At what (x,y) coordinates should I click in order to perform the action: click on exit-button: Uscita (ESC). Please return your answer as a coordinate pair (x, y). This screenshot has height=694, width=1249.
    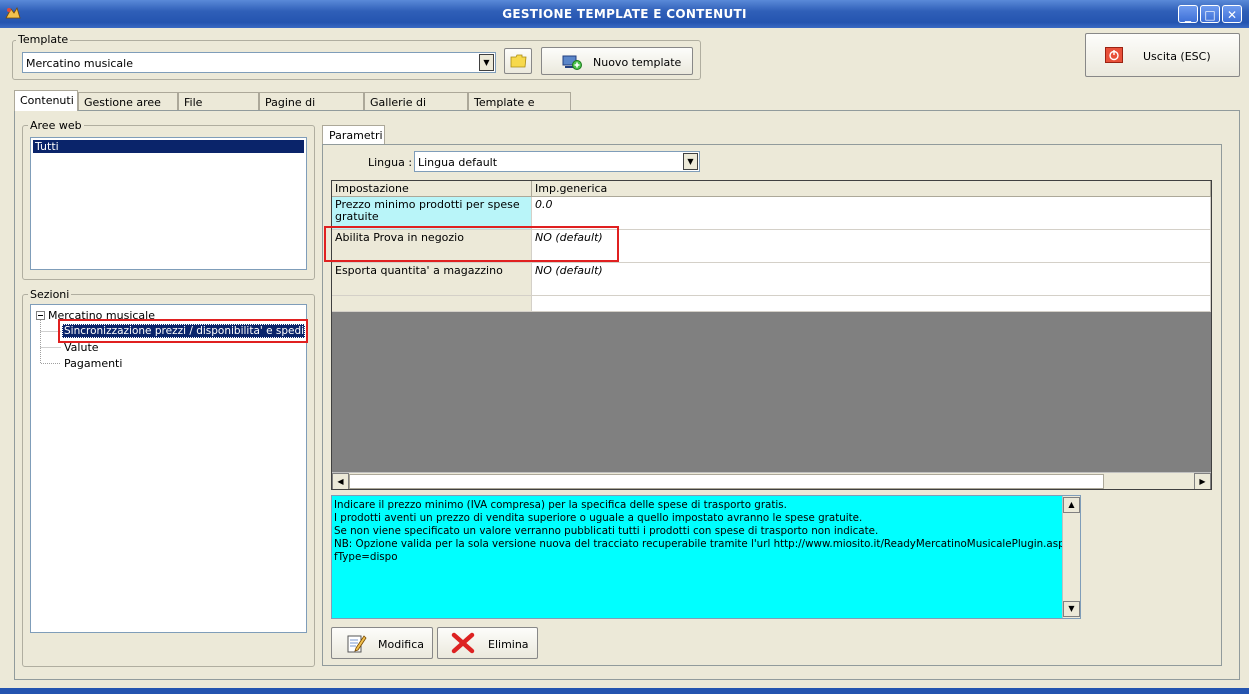
    Looking at the image, I should click on (1162, 55).